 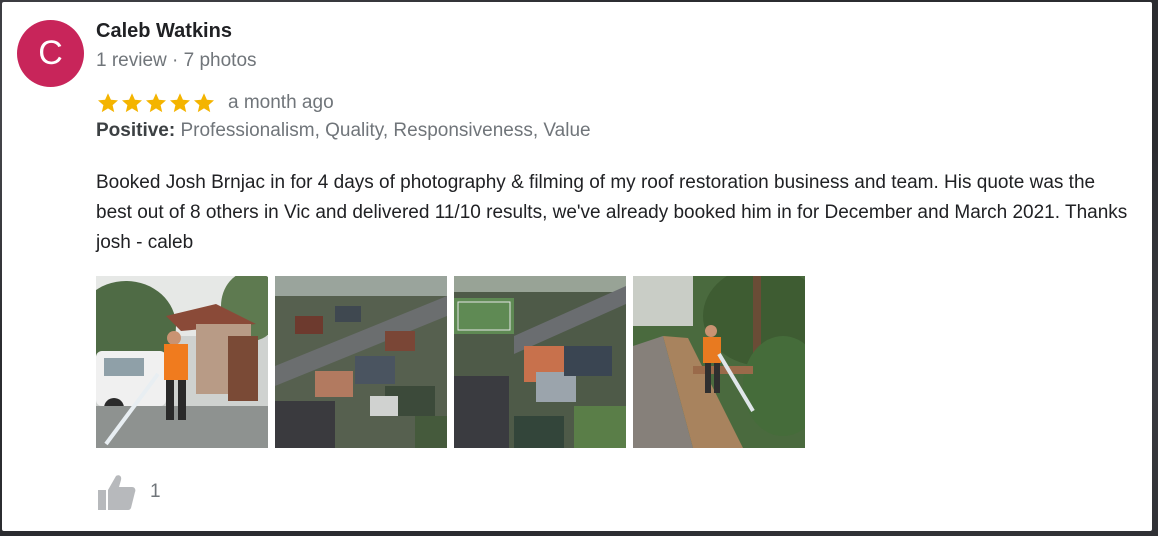 I want to click on avatar-initial: C, so click(x=50, y=53).